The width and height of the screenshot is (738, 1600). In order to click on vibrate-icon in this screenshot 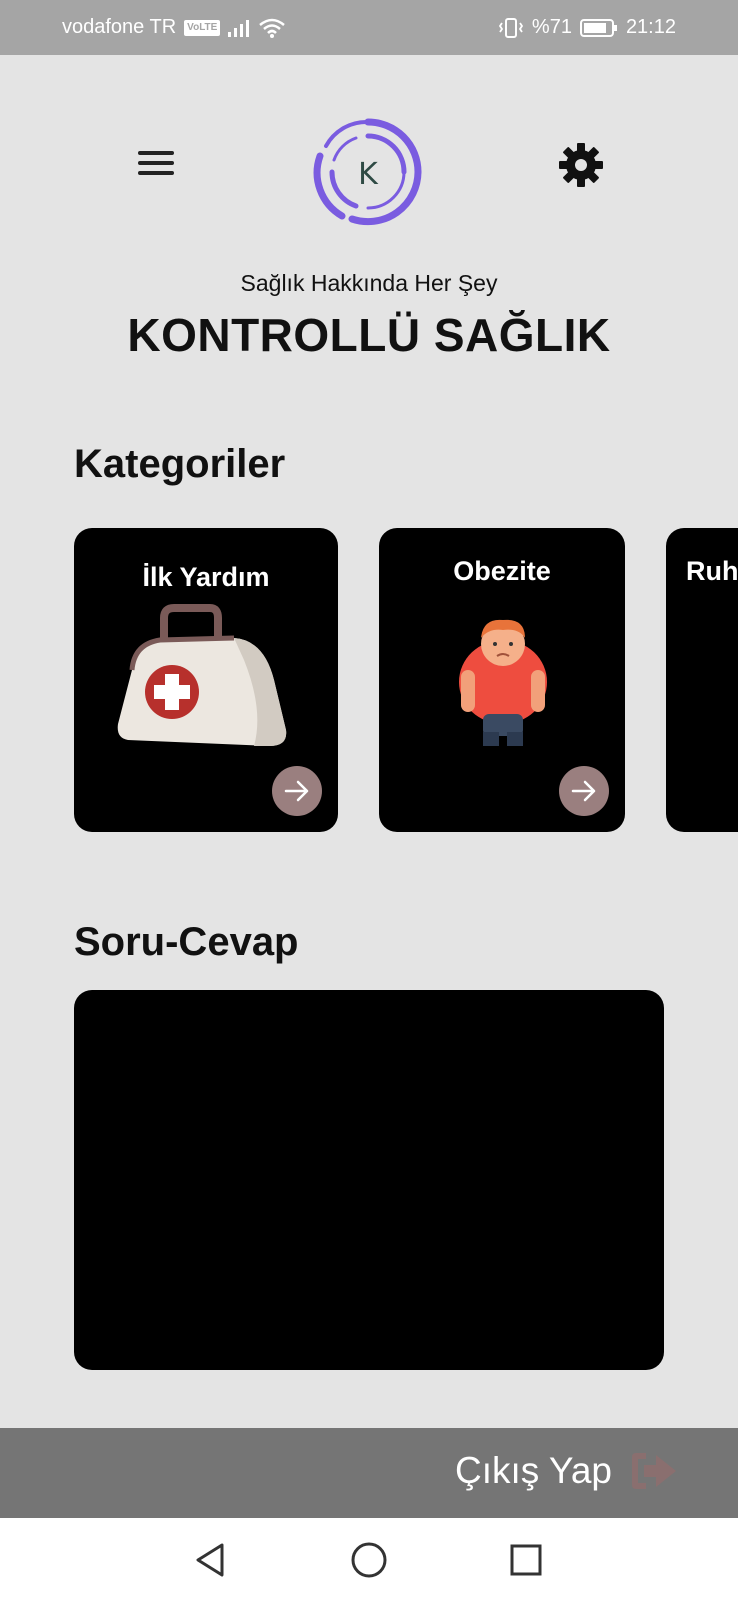, I will do `click(511, 28)`.